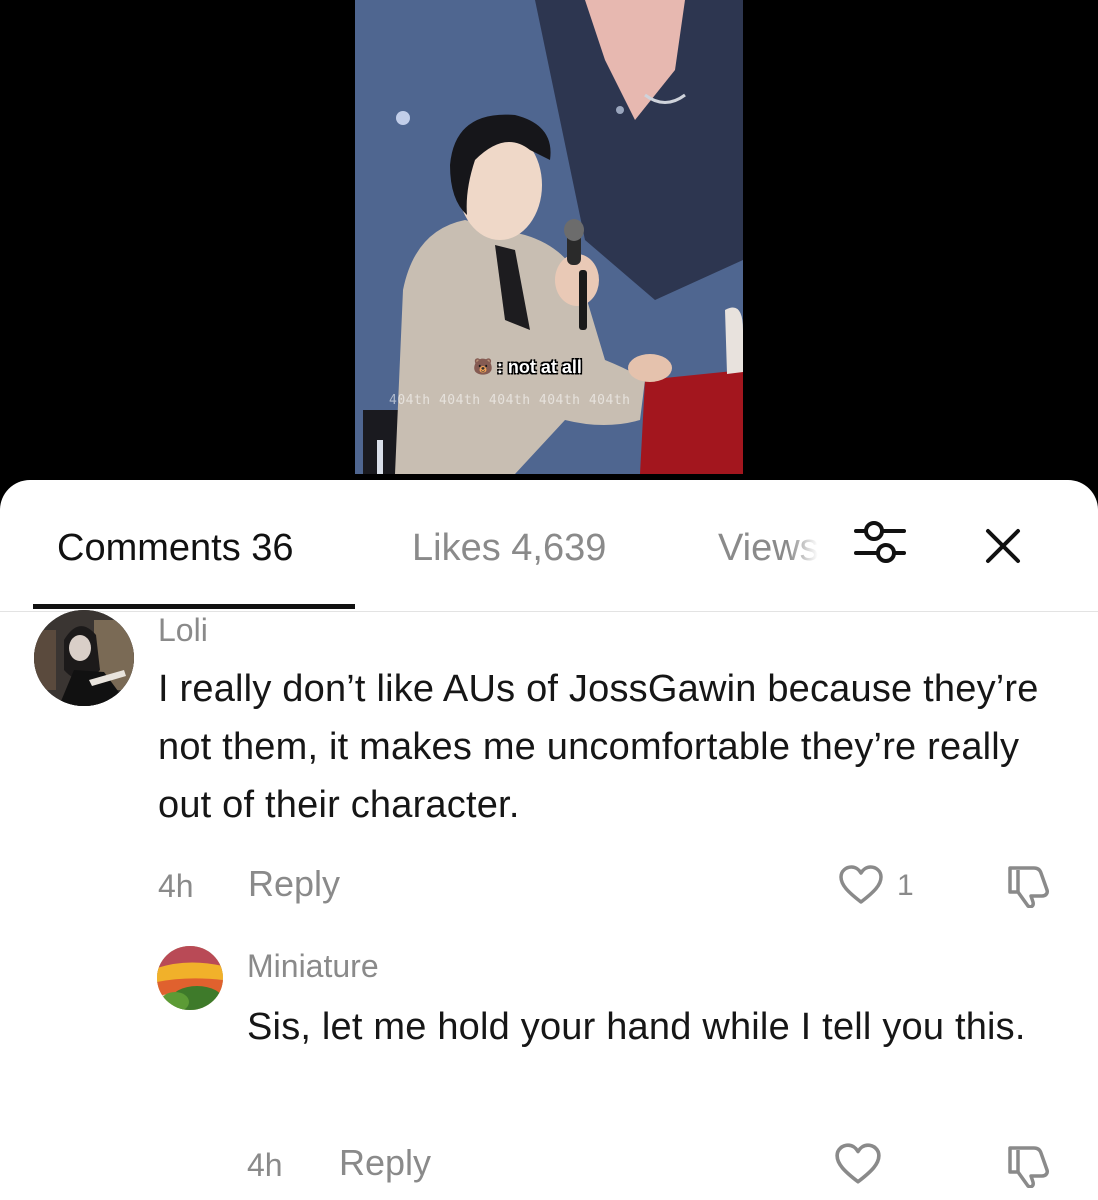 Image resolution: width=1098 pixels, height=1200 pixels. I want to click on close-icon, so click(1003, 548).